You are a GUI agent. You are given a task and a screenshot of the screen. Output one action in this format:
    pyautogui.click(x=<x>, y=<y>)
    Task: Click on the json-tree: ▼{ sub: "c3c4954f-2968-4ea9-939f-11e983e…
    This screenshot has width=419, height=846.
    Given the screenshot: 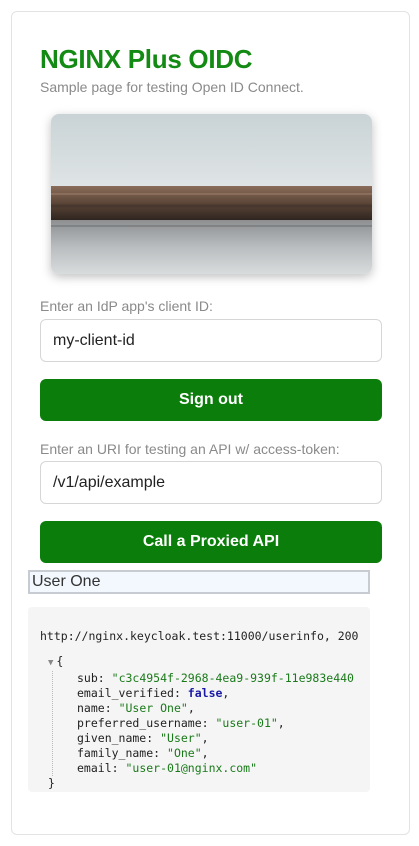 What is the action you would take?
    pyautogui.click(x=201, y=722)
    